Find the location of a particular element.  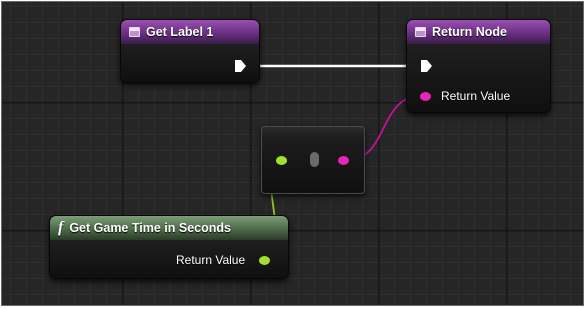

return-value-label: Return Value is located at coordinates (476, 96).